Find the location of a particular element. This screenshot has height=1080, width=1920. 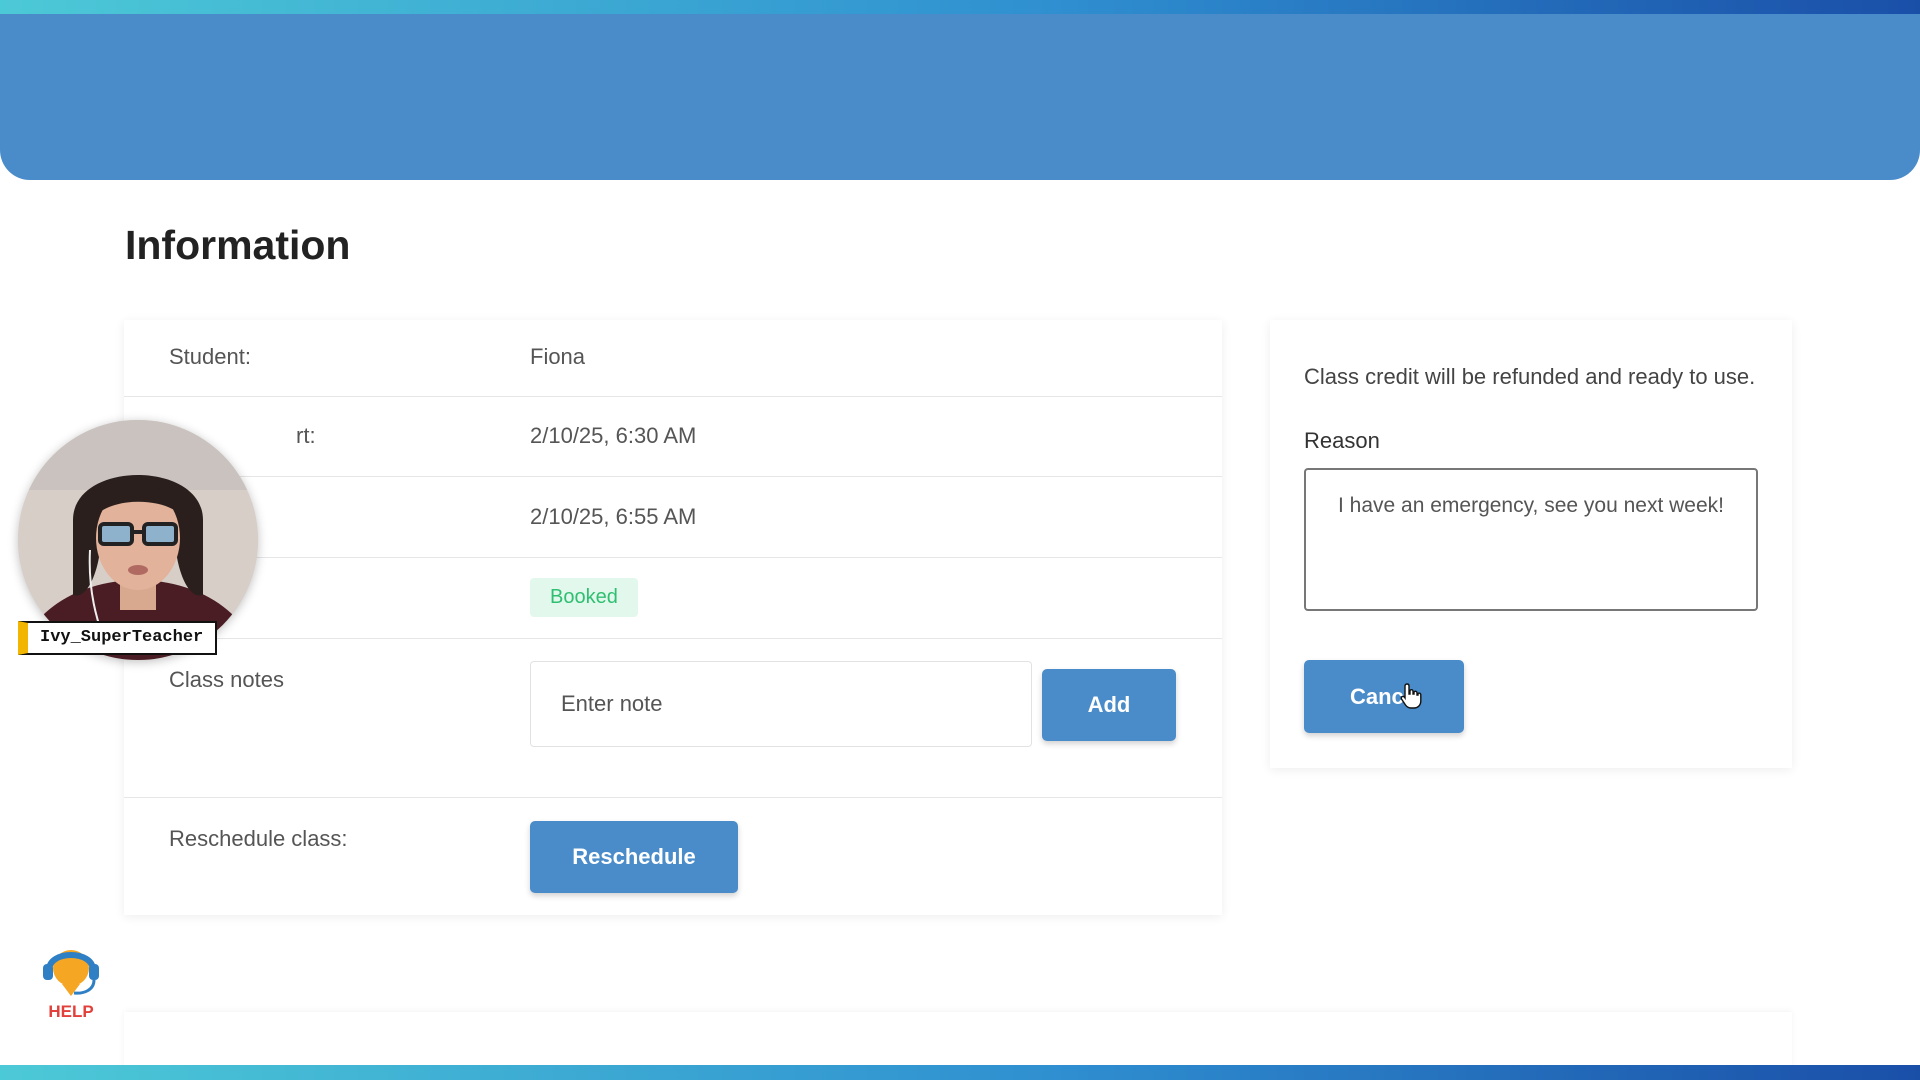

class-notes-label: Class notes is located at coordinates (226, 679).